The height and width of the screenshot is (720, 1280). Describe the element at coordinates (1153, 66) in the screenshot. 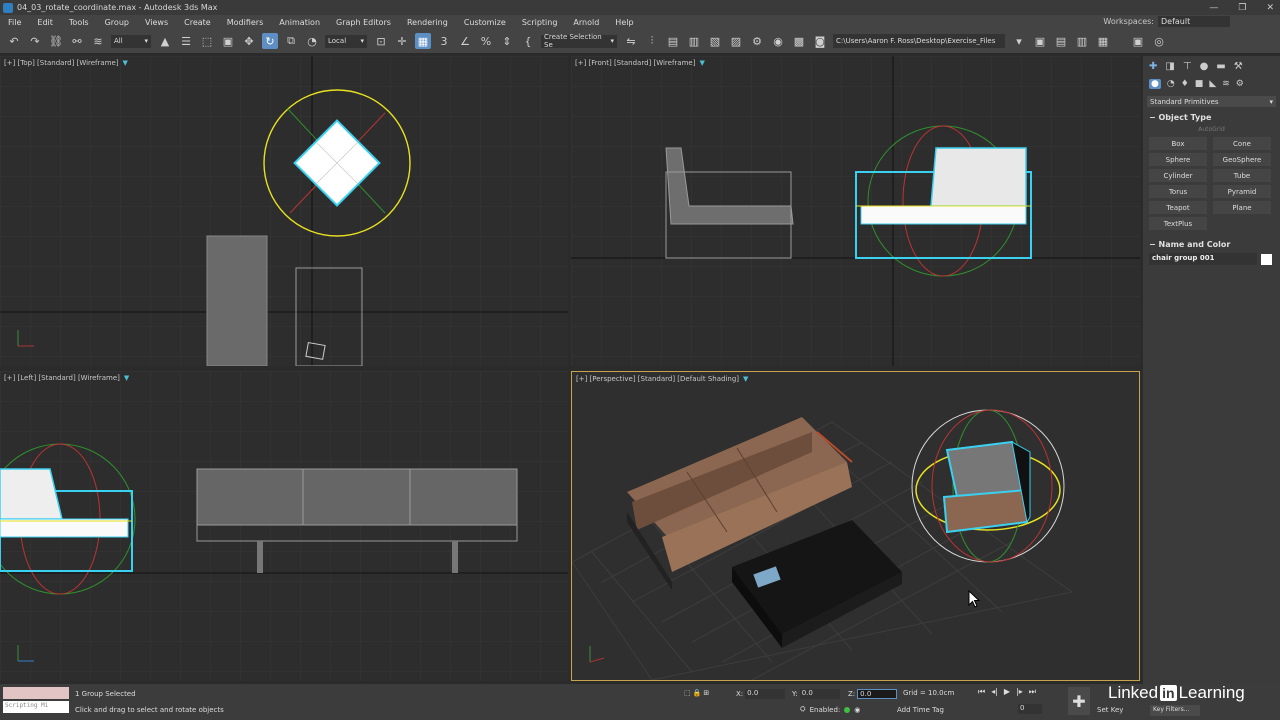

I see `create-tab-icon: ✚` at that location.